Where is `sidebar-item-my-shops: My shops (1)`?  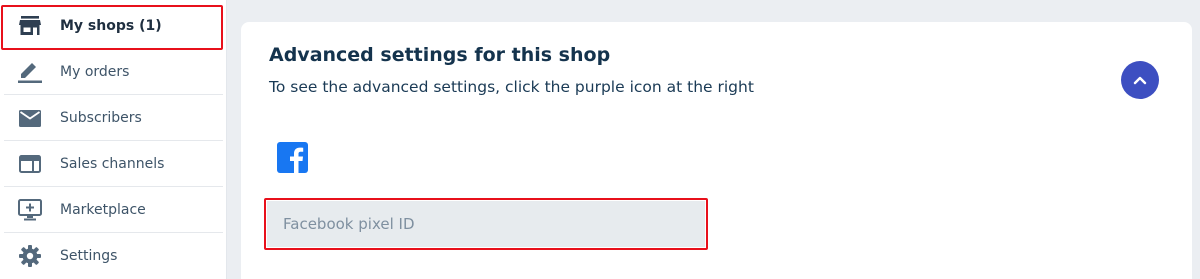
sidebar-item-my-shops: My shops (1) is located at coordinates (113, 26).